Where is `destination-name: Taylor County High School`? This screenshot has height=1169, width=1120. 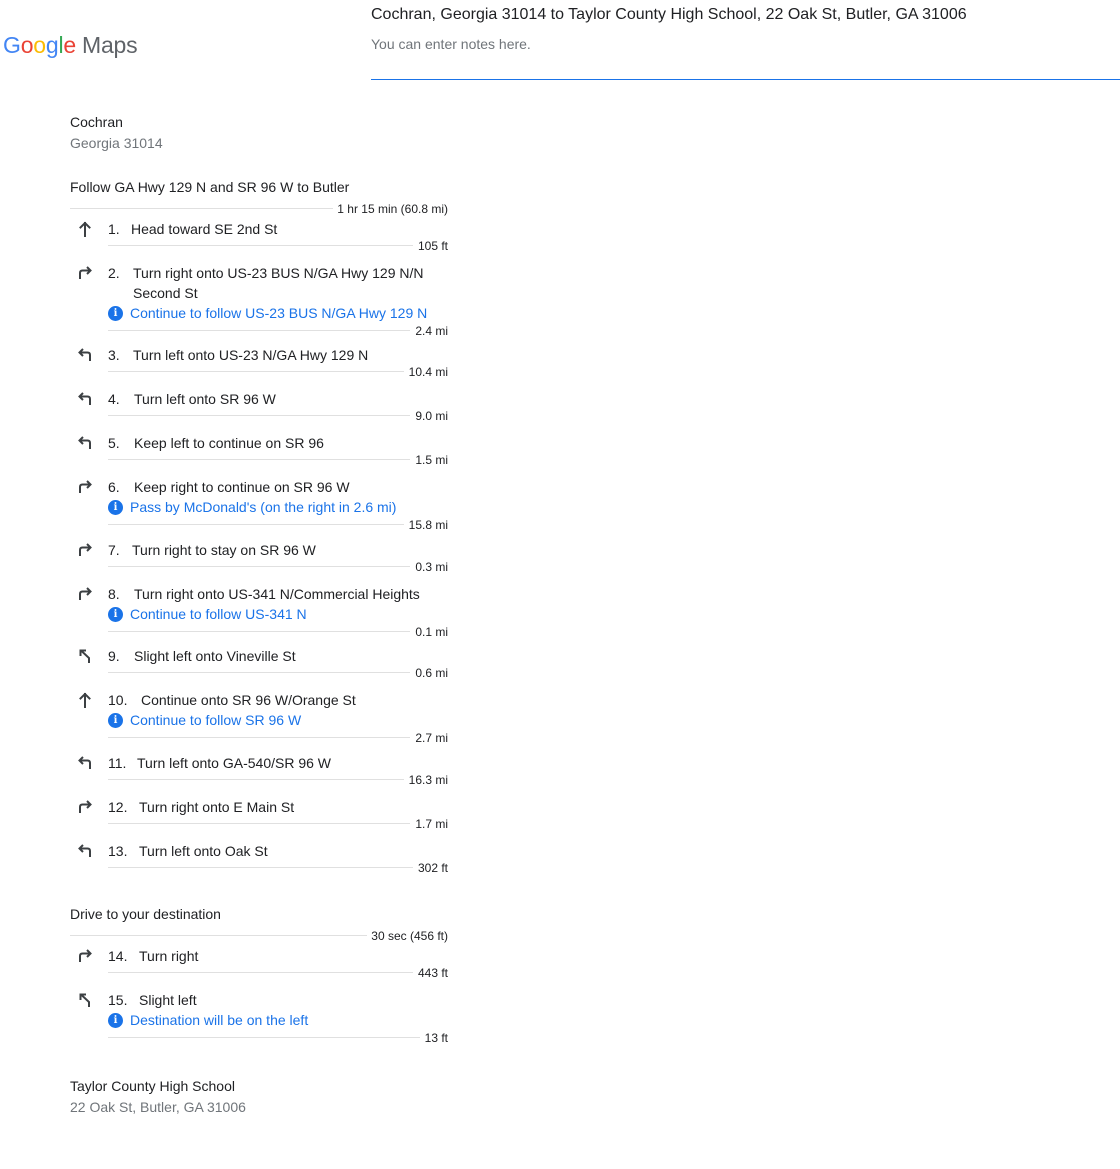
destination-name: Taylor County High School is located at coordinates (152, 1086).